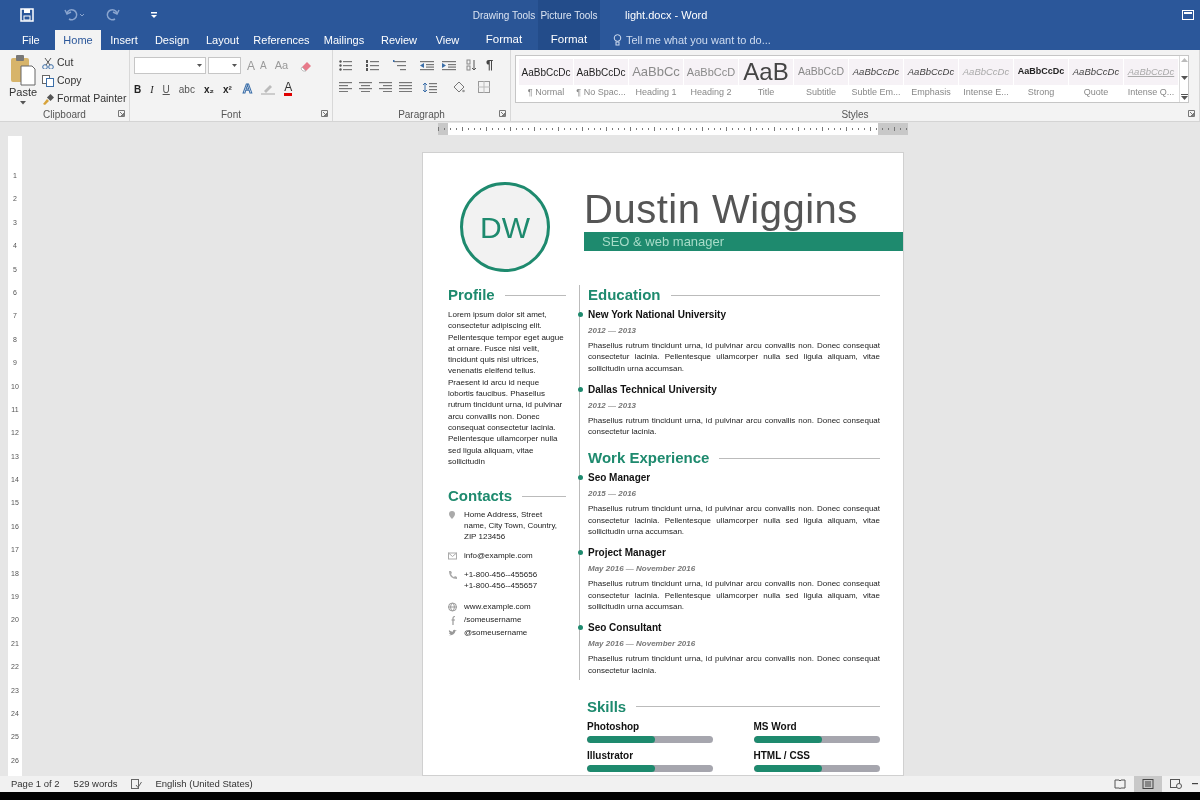 The width and height of the screenshot is (1200, 800). I want to click on proofing-icon, so click(137, 784).